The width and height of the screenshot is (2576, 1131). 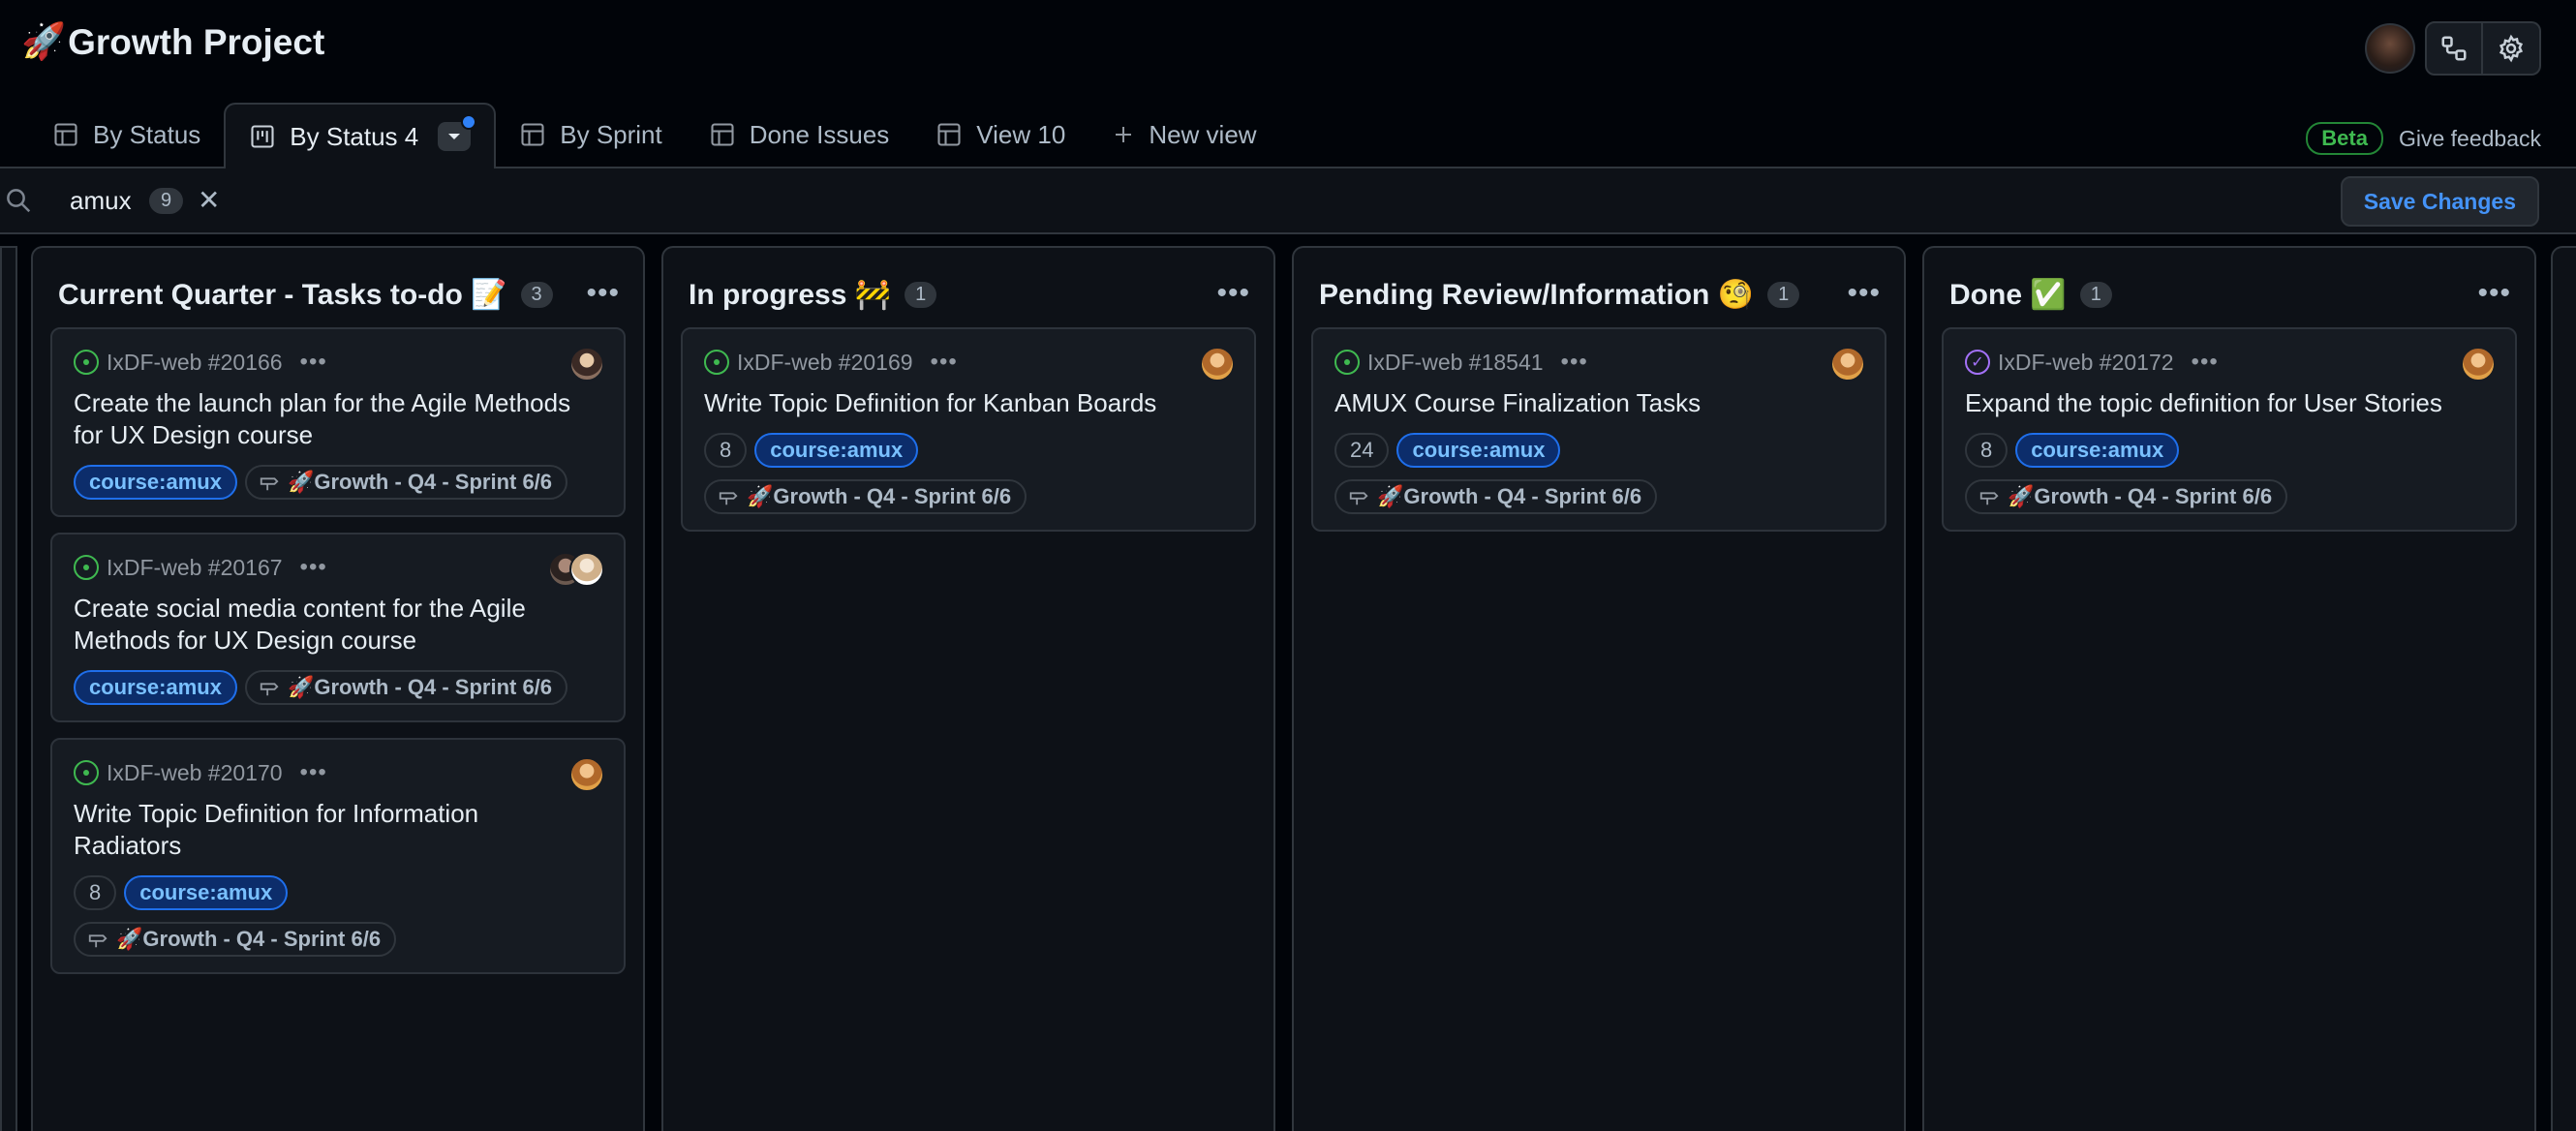 I want to click on workflows-button, so click(x=2454, y=49).